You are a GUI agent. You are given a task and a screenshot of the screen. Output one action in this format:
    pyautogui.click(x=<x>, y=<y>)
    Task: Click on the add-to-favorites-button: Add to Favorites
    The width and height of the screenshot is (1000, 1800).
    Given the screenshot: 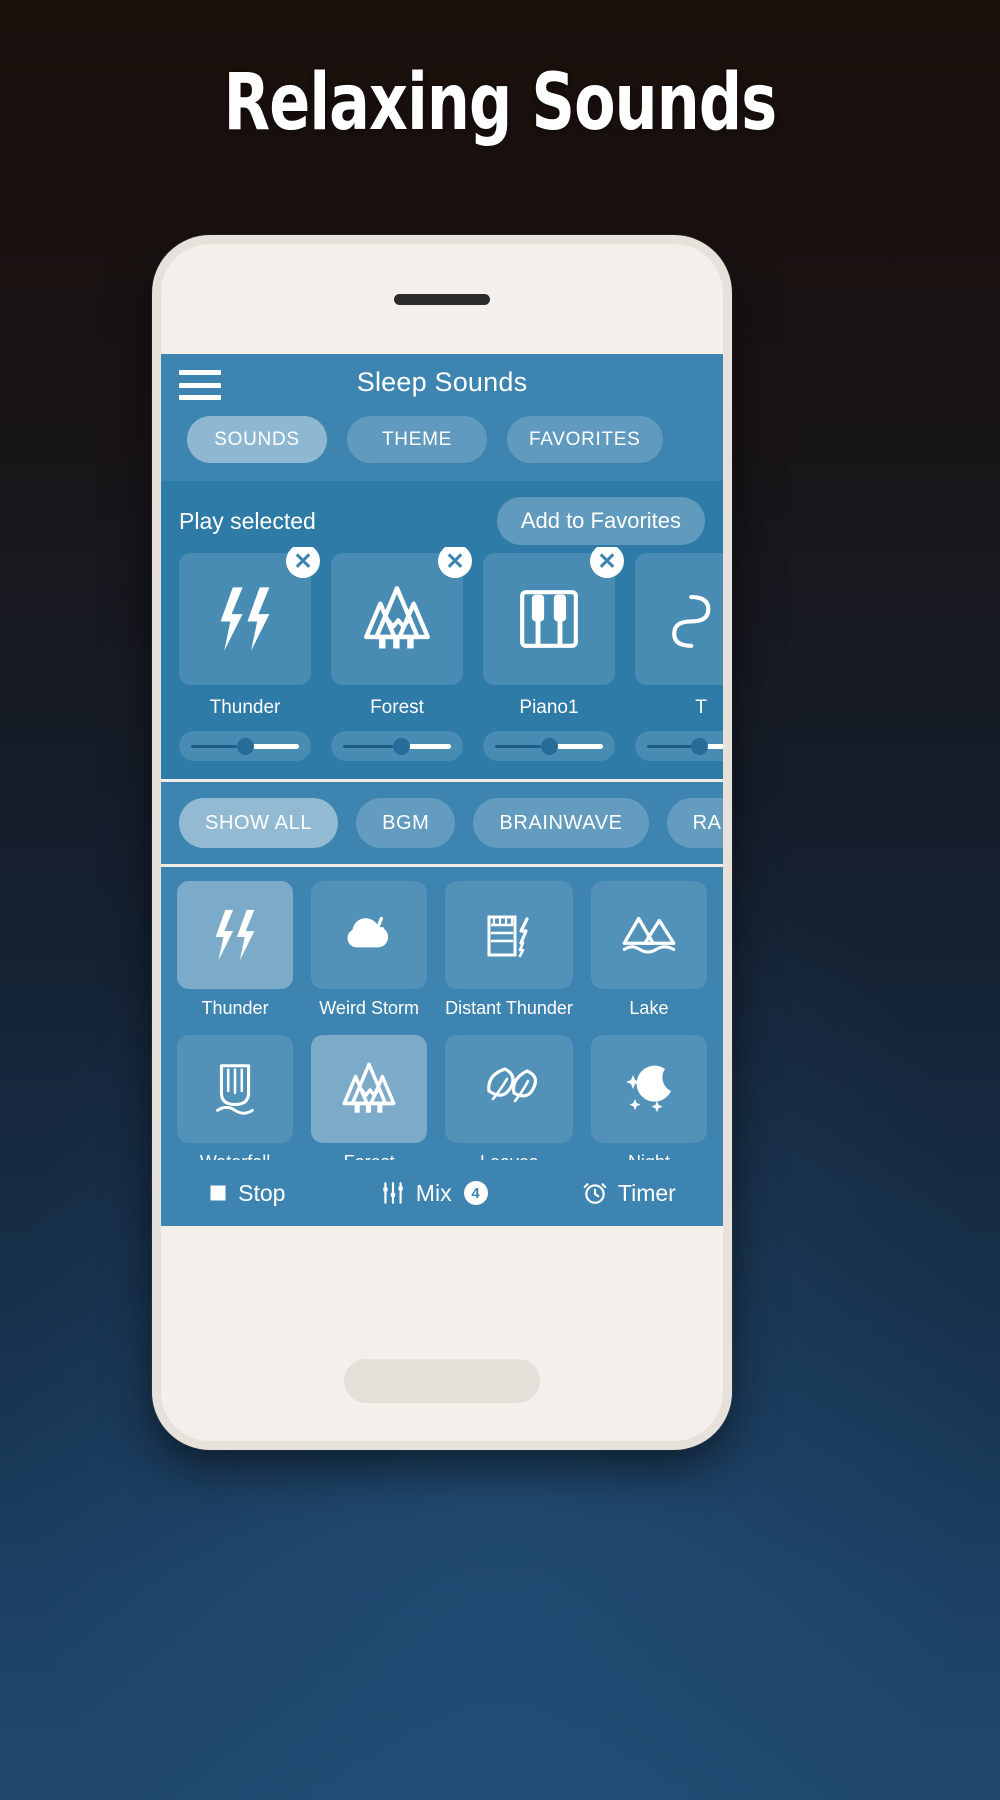 What is the action you would take?
    pyautogui.click(x=600, y=521)
    